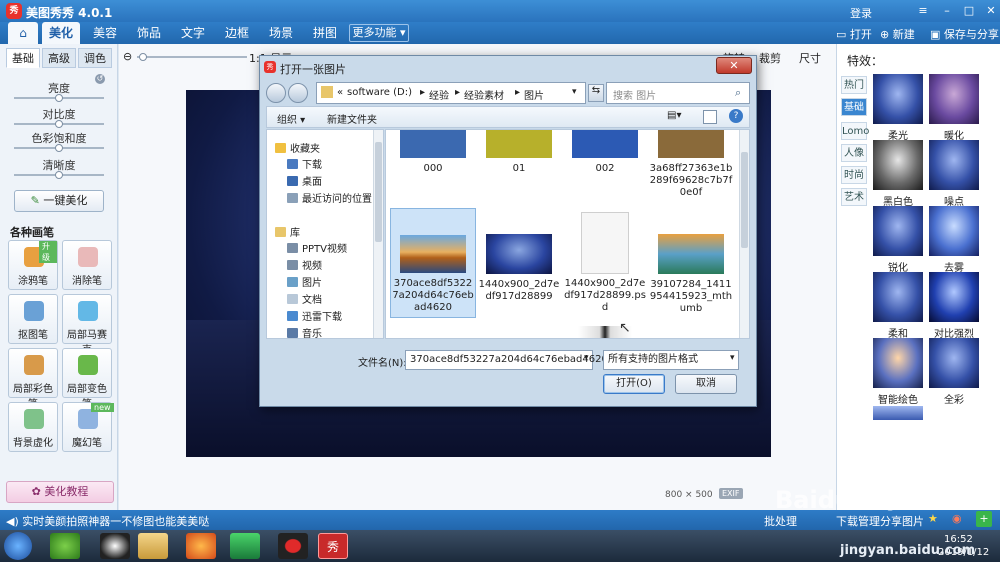 The width and height of the screenshot is (1000, 562). Describe the element at coordinates (484, 94) in the screenshot. I see `breadcrumb-folder: 经验素材` at that location.